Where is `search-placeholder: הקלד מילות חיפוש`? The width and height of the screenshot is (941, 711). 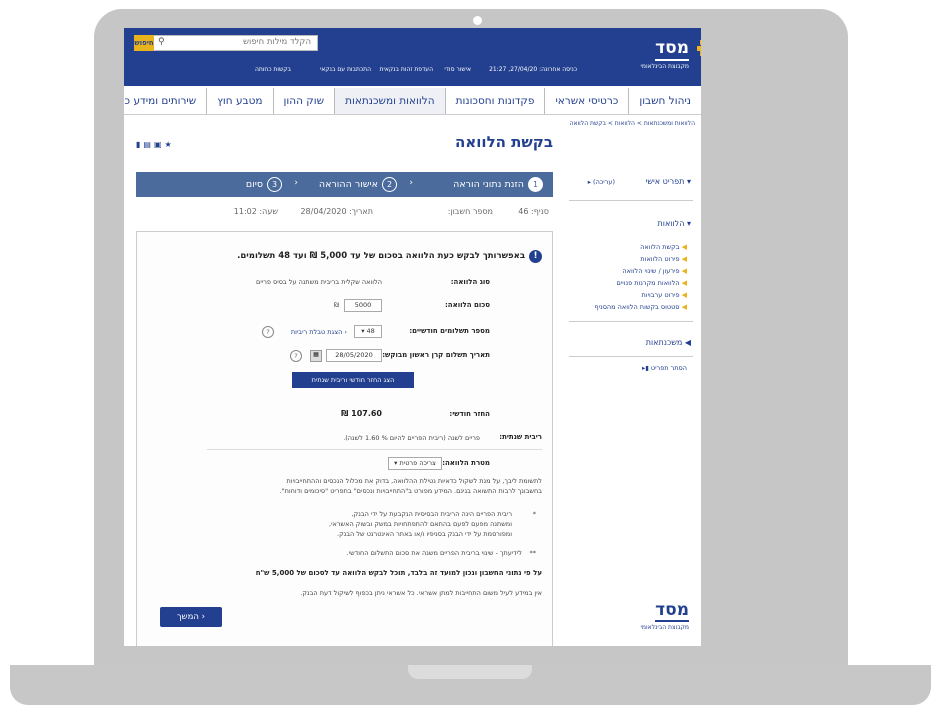
search-placeholder: הקלד מילות חיפוש is located at coordinates (277, 42).